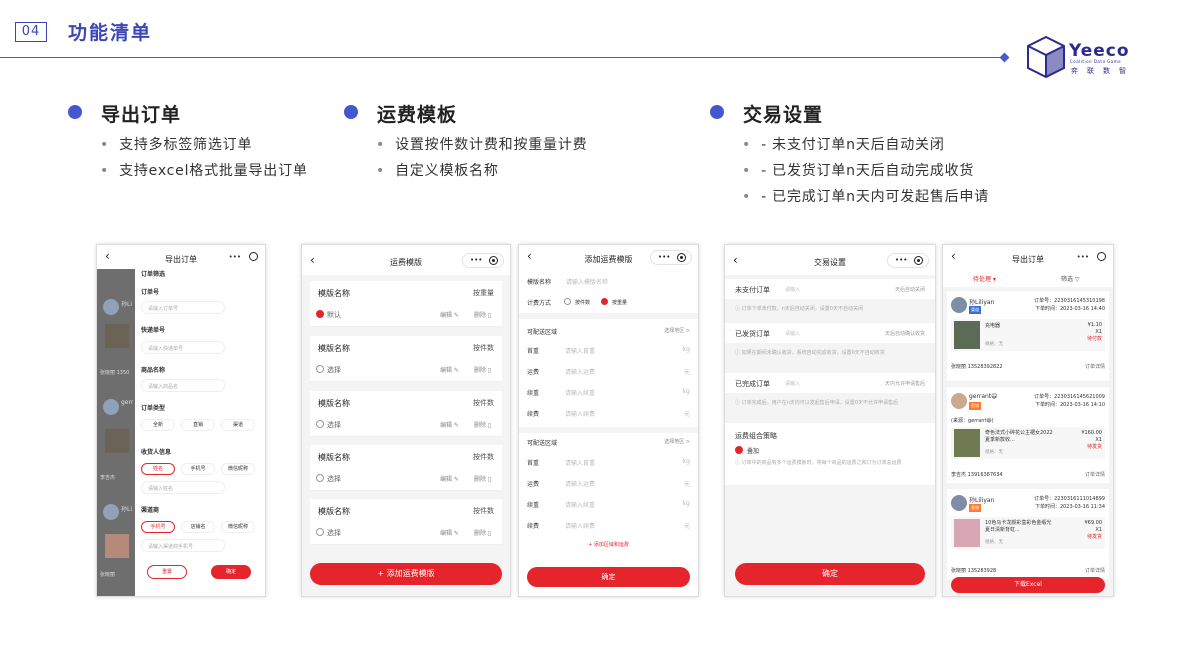  I want to click on type-chip: 直销, so click(198, 425).